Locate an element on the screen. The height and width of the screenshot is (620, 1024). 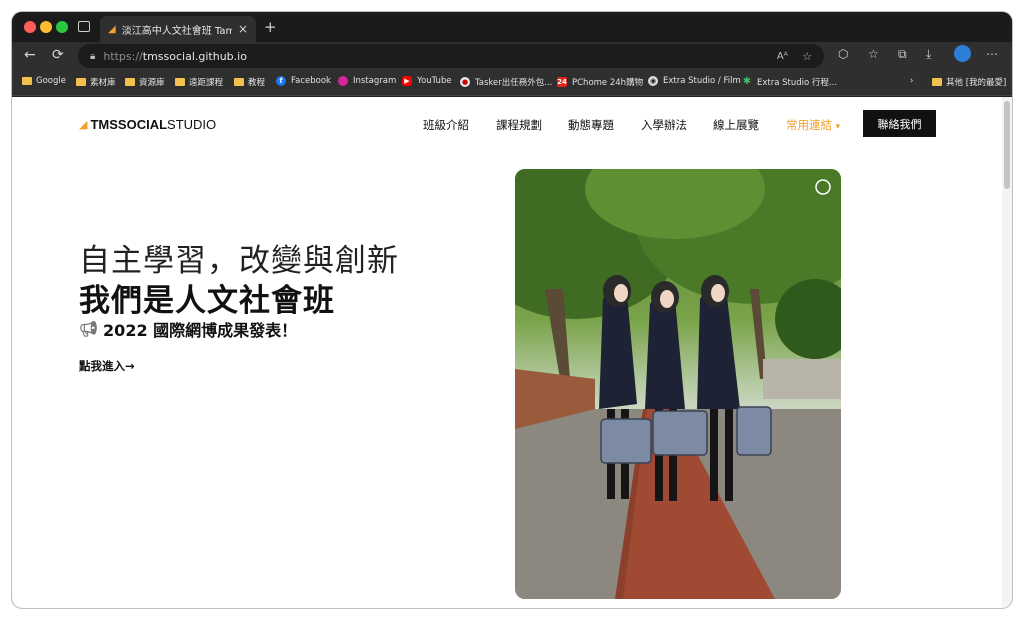
bookmark-label: YouTube is located at coordinates (434, 81).